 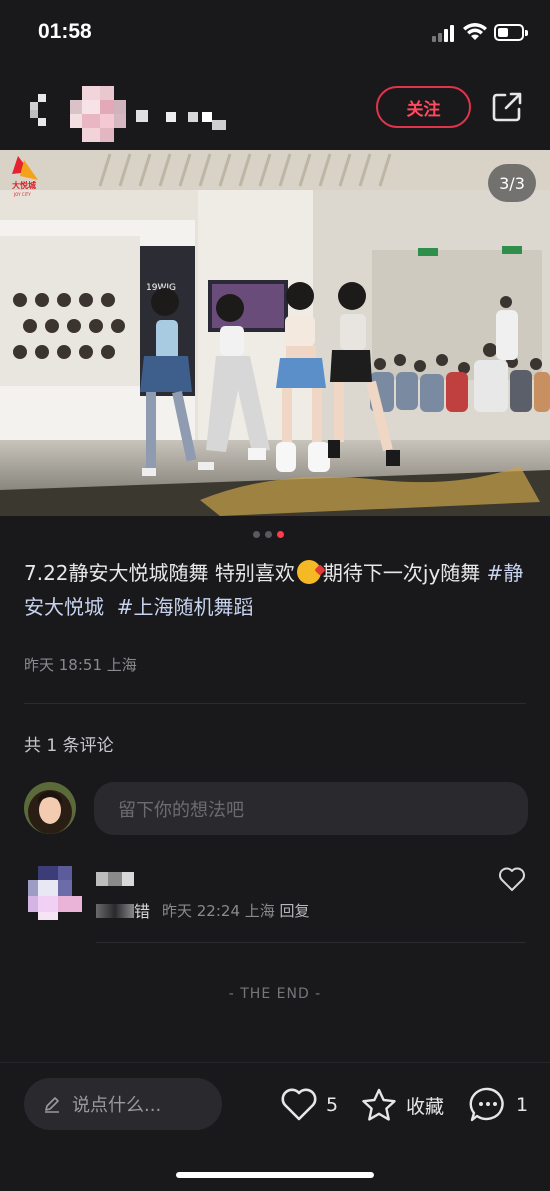 I want to click on comment-meta: 昨天 22:24 上海 回复, so click(x=236, y=911).